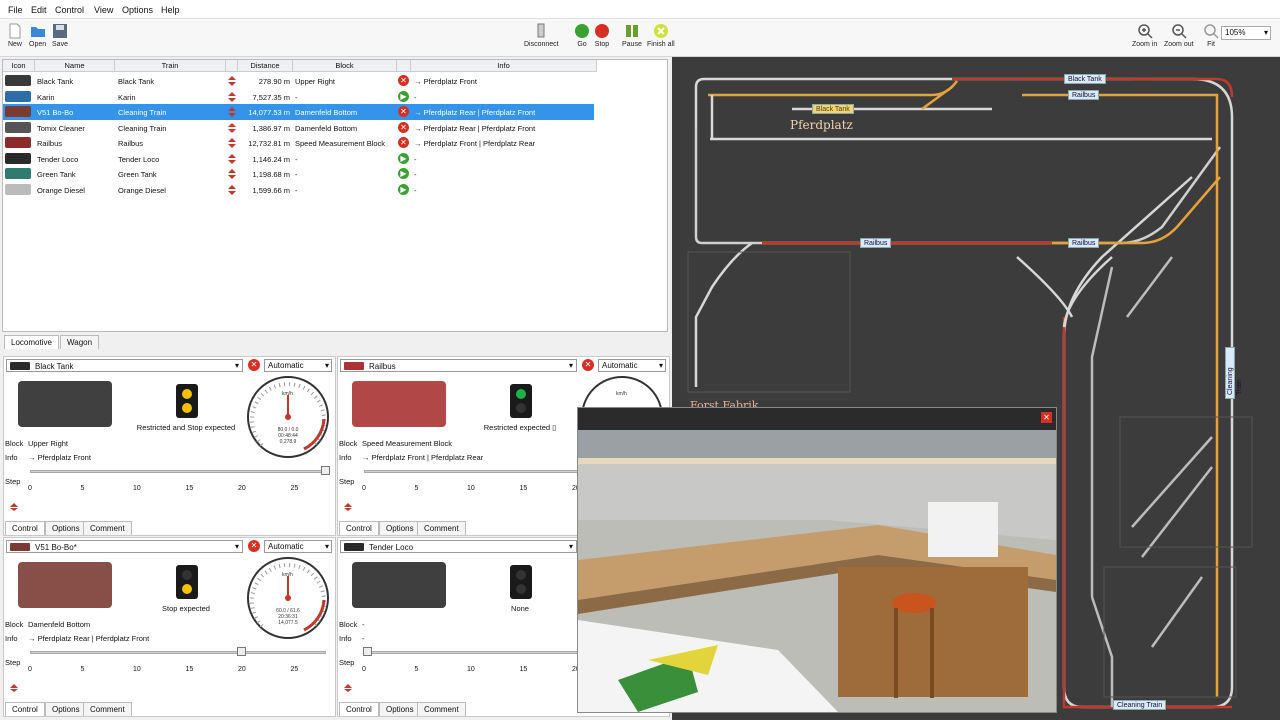  What do you see at coordinates (404, 66) in the screenshot?
I see `col-status` at bounding box center [404, 66].